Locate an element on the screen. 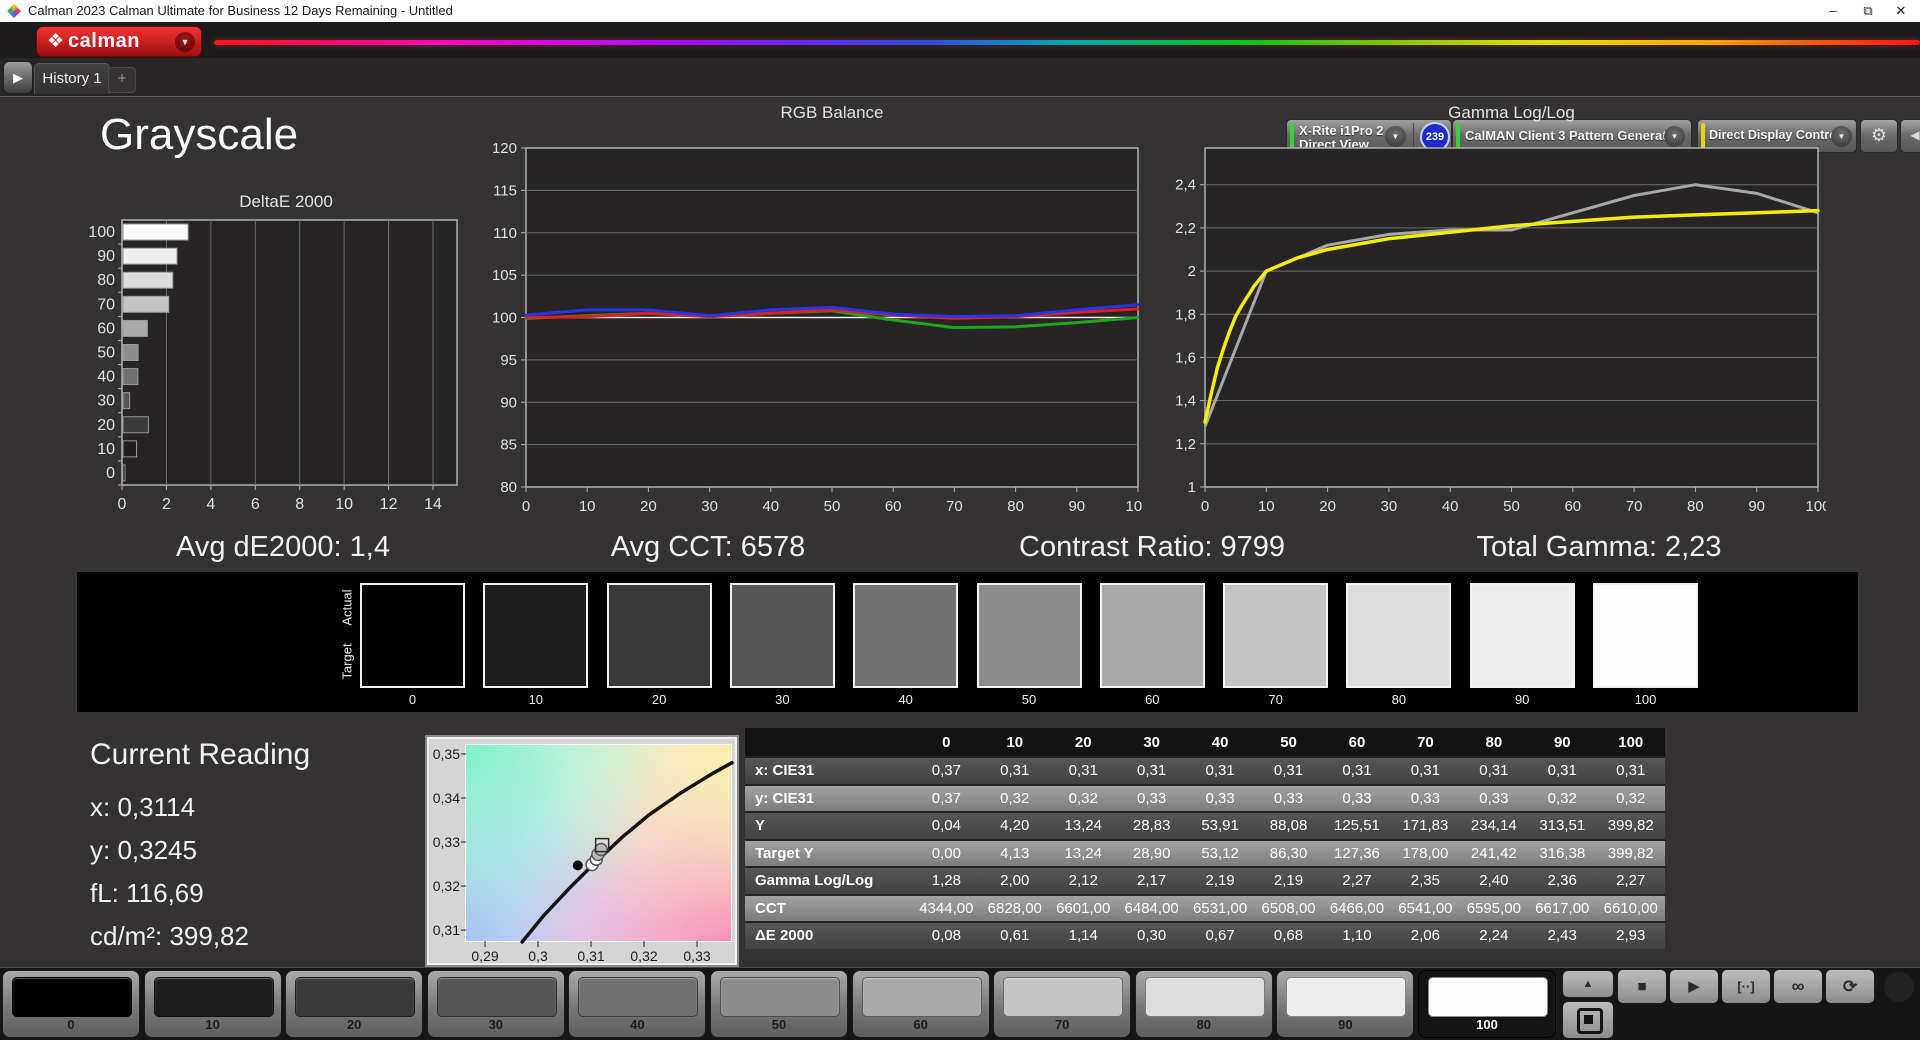 The height and width of the screenshot is (1040, 1920). pattern-button-50: 50 is located at coordinates (779, 1004).